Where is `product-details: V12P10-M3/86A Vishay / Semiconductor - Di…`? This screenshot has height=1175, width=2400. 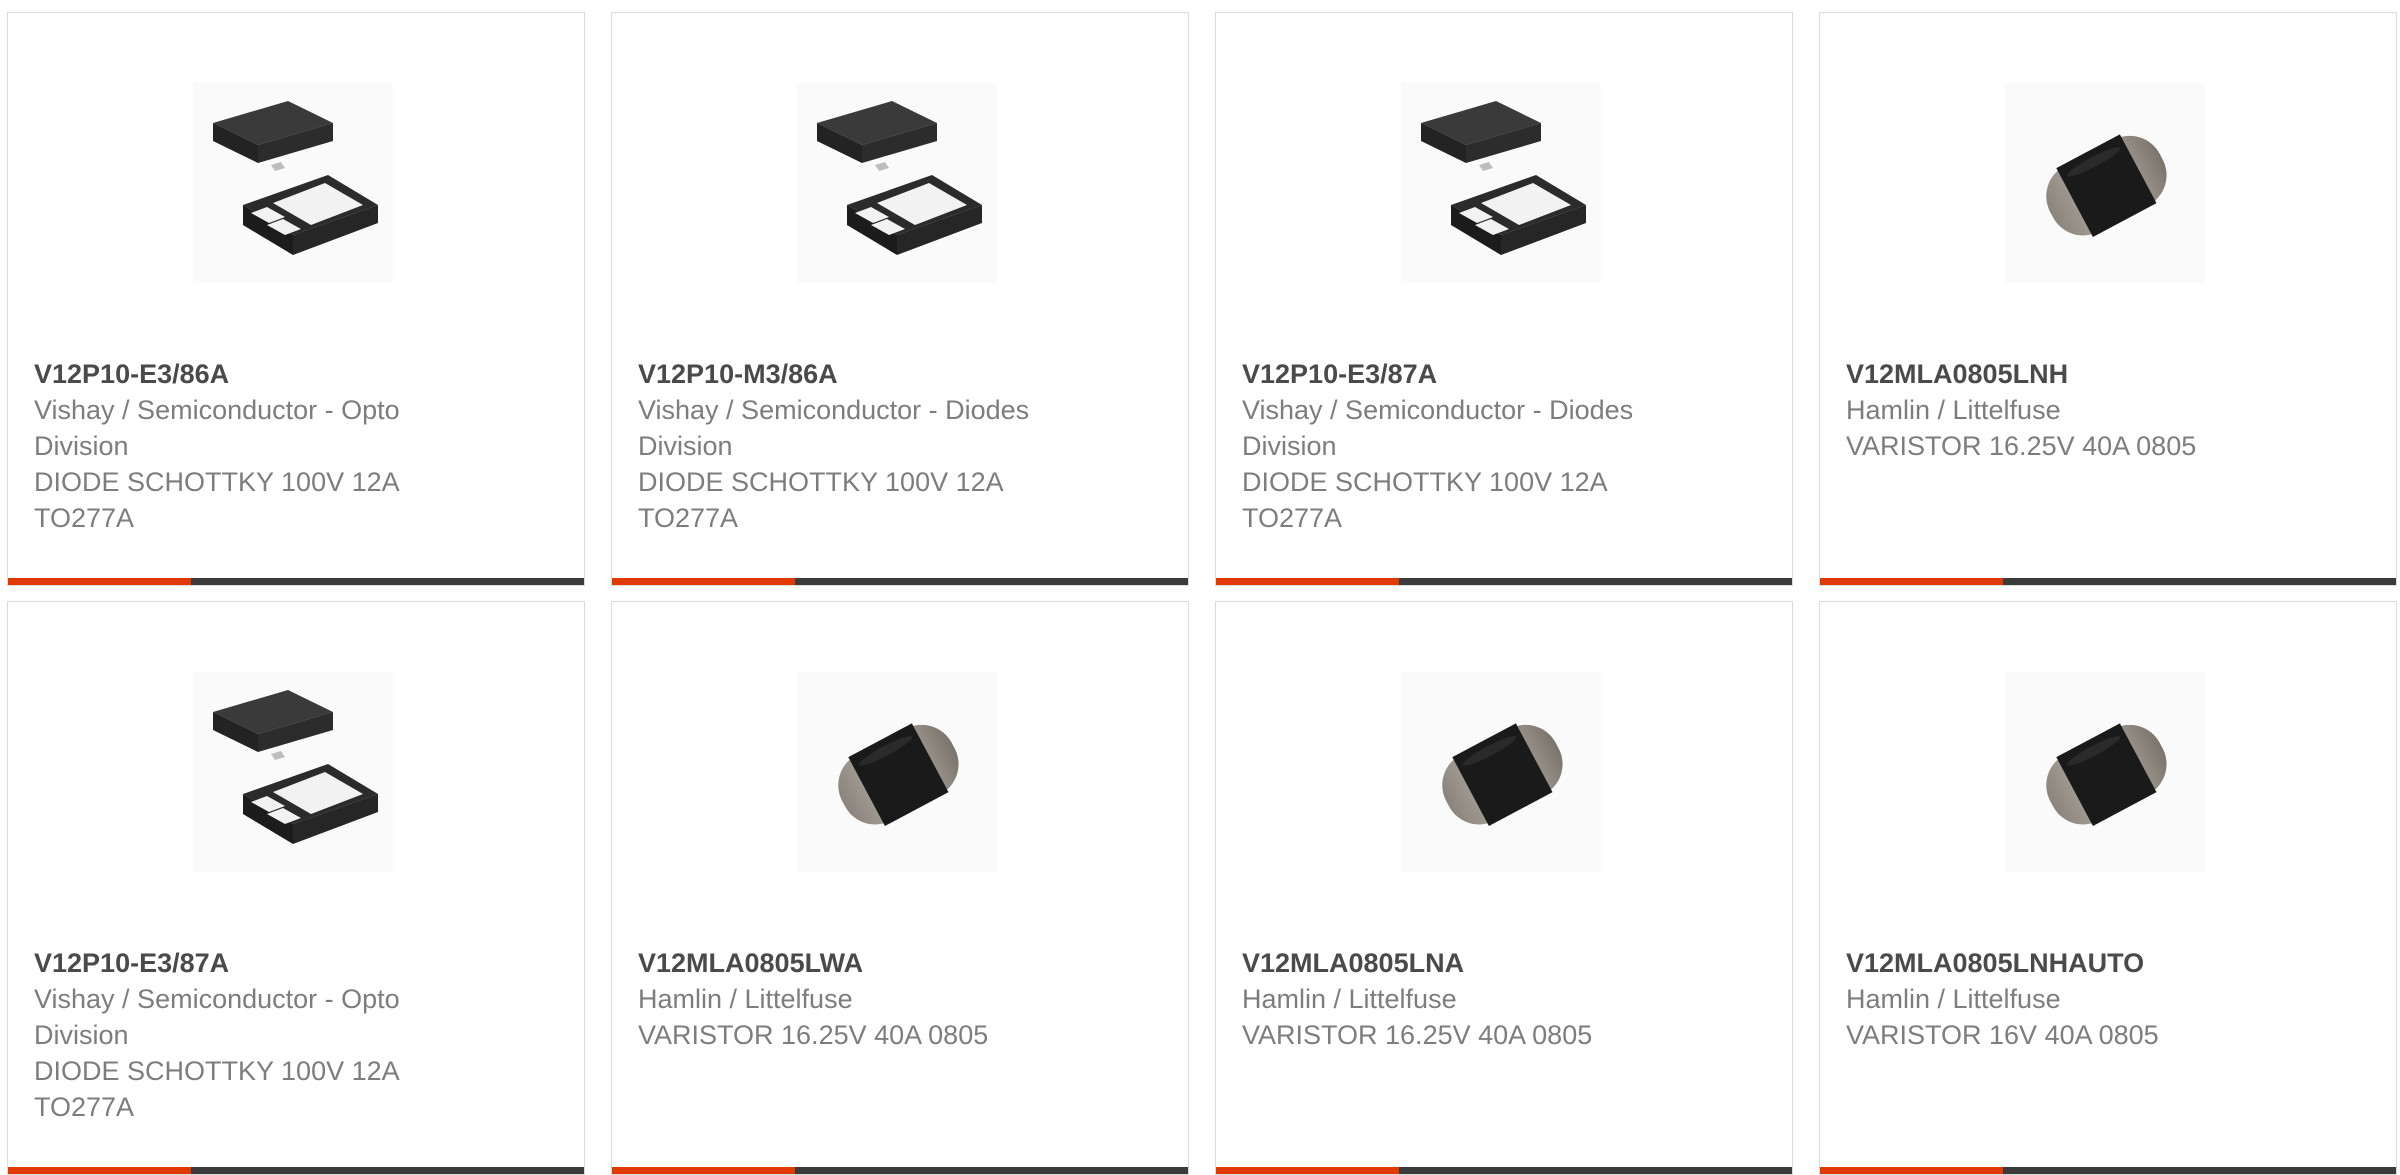
product-details: V12P10-M3/86A Vishay / Semiconductor - Di… is located at coordinates (848, 446).